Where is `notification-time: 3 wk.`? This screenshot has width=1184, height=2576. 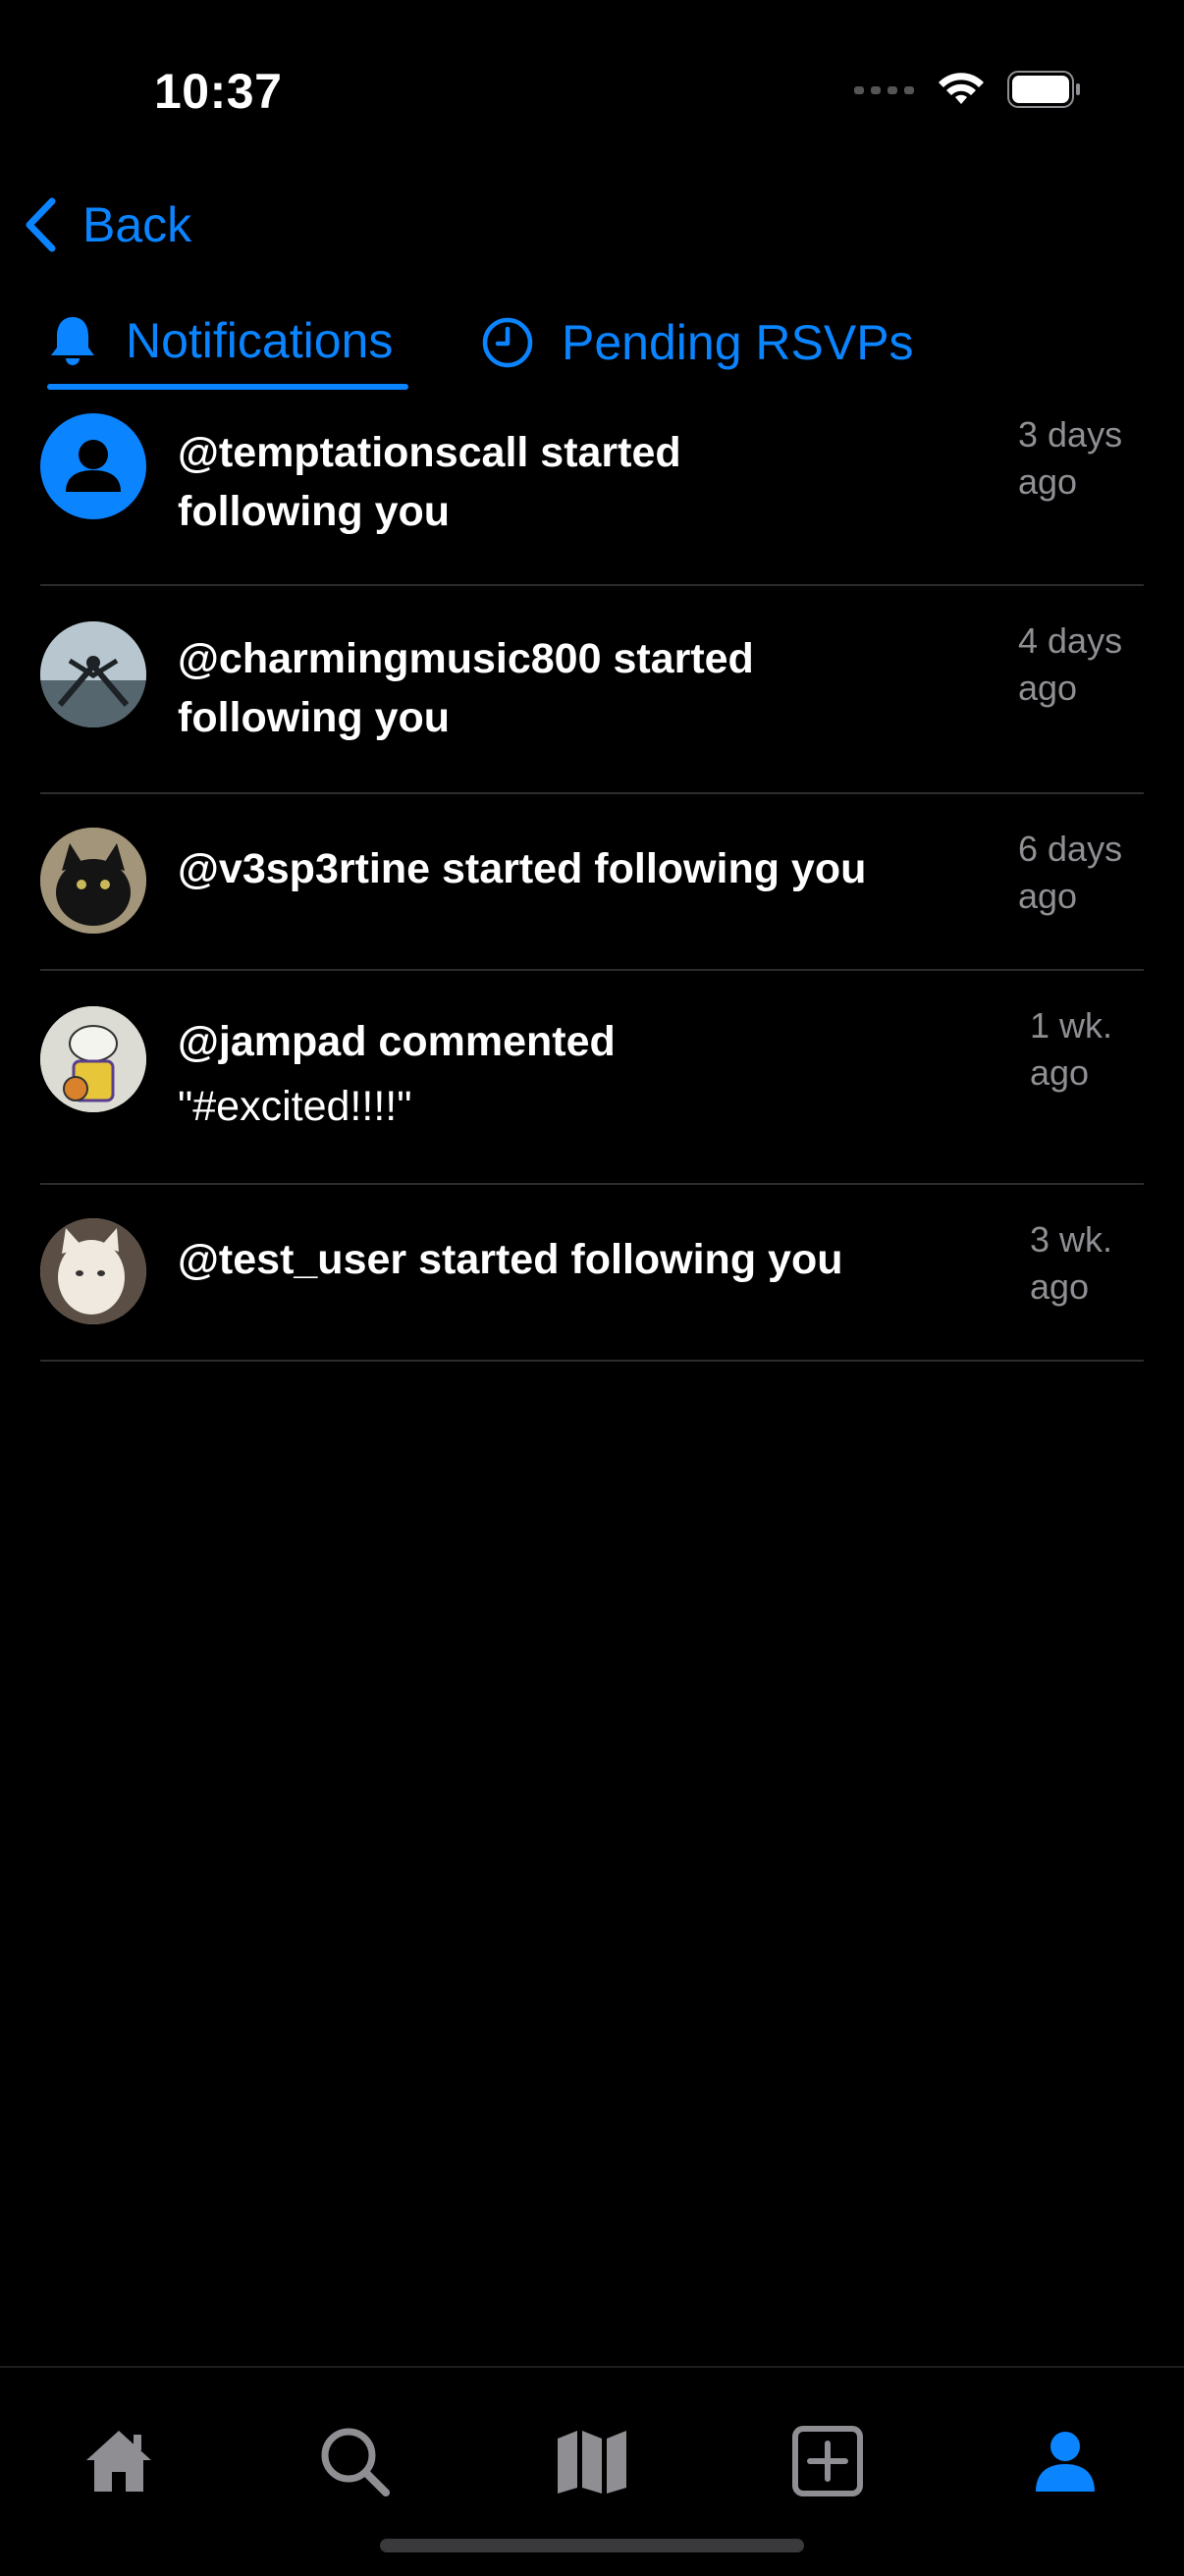
notification-time: 3 wk. is located at coordinates (1071, 1239).